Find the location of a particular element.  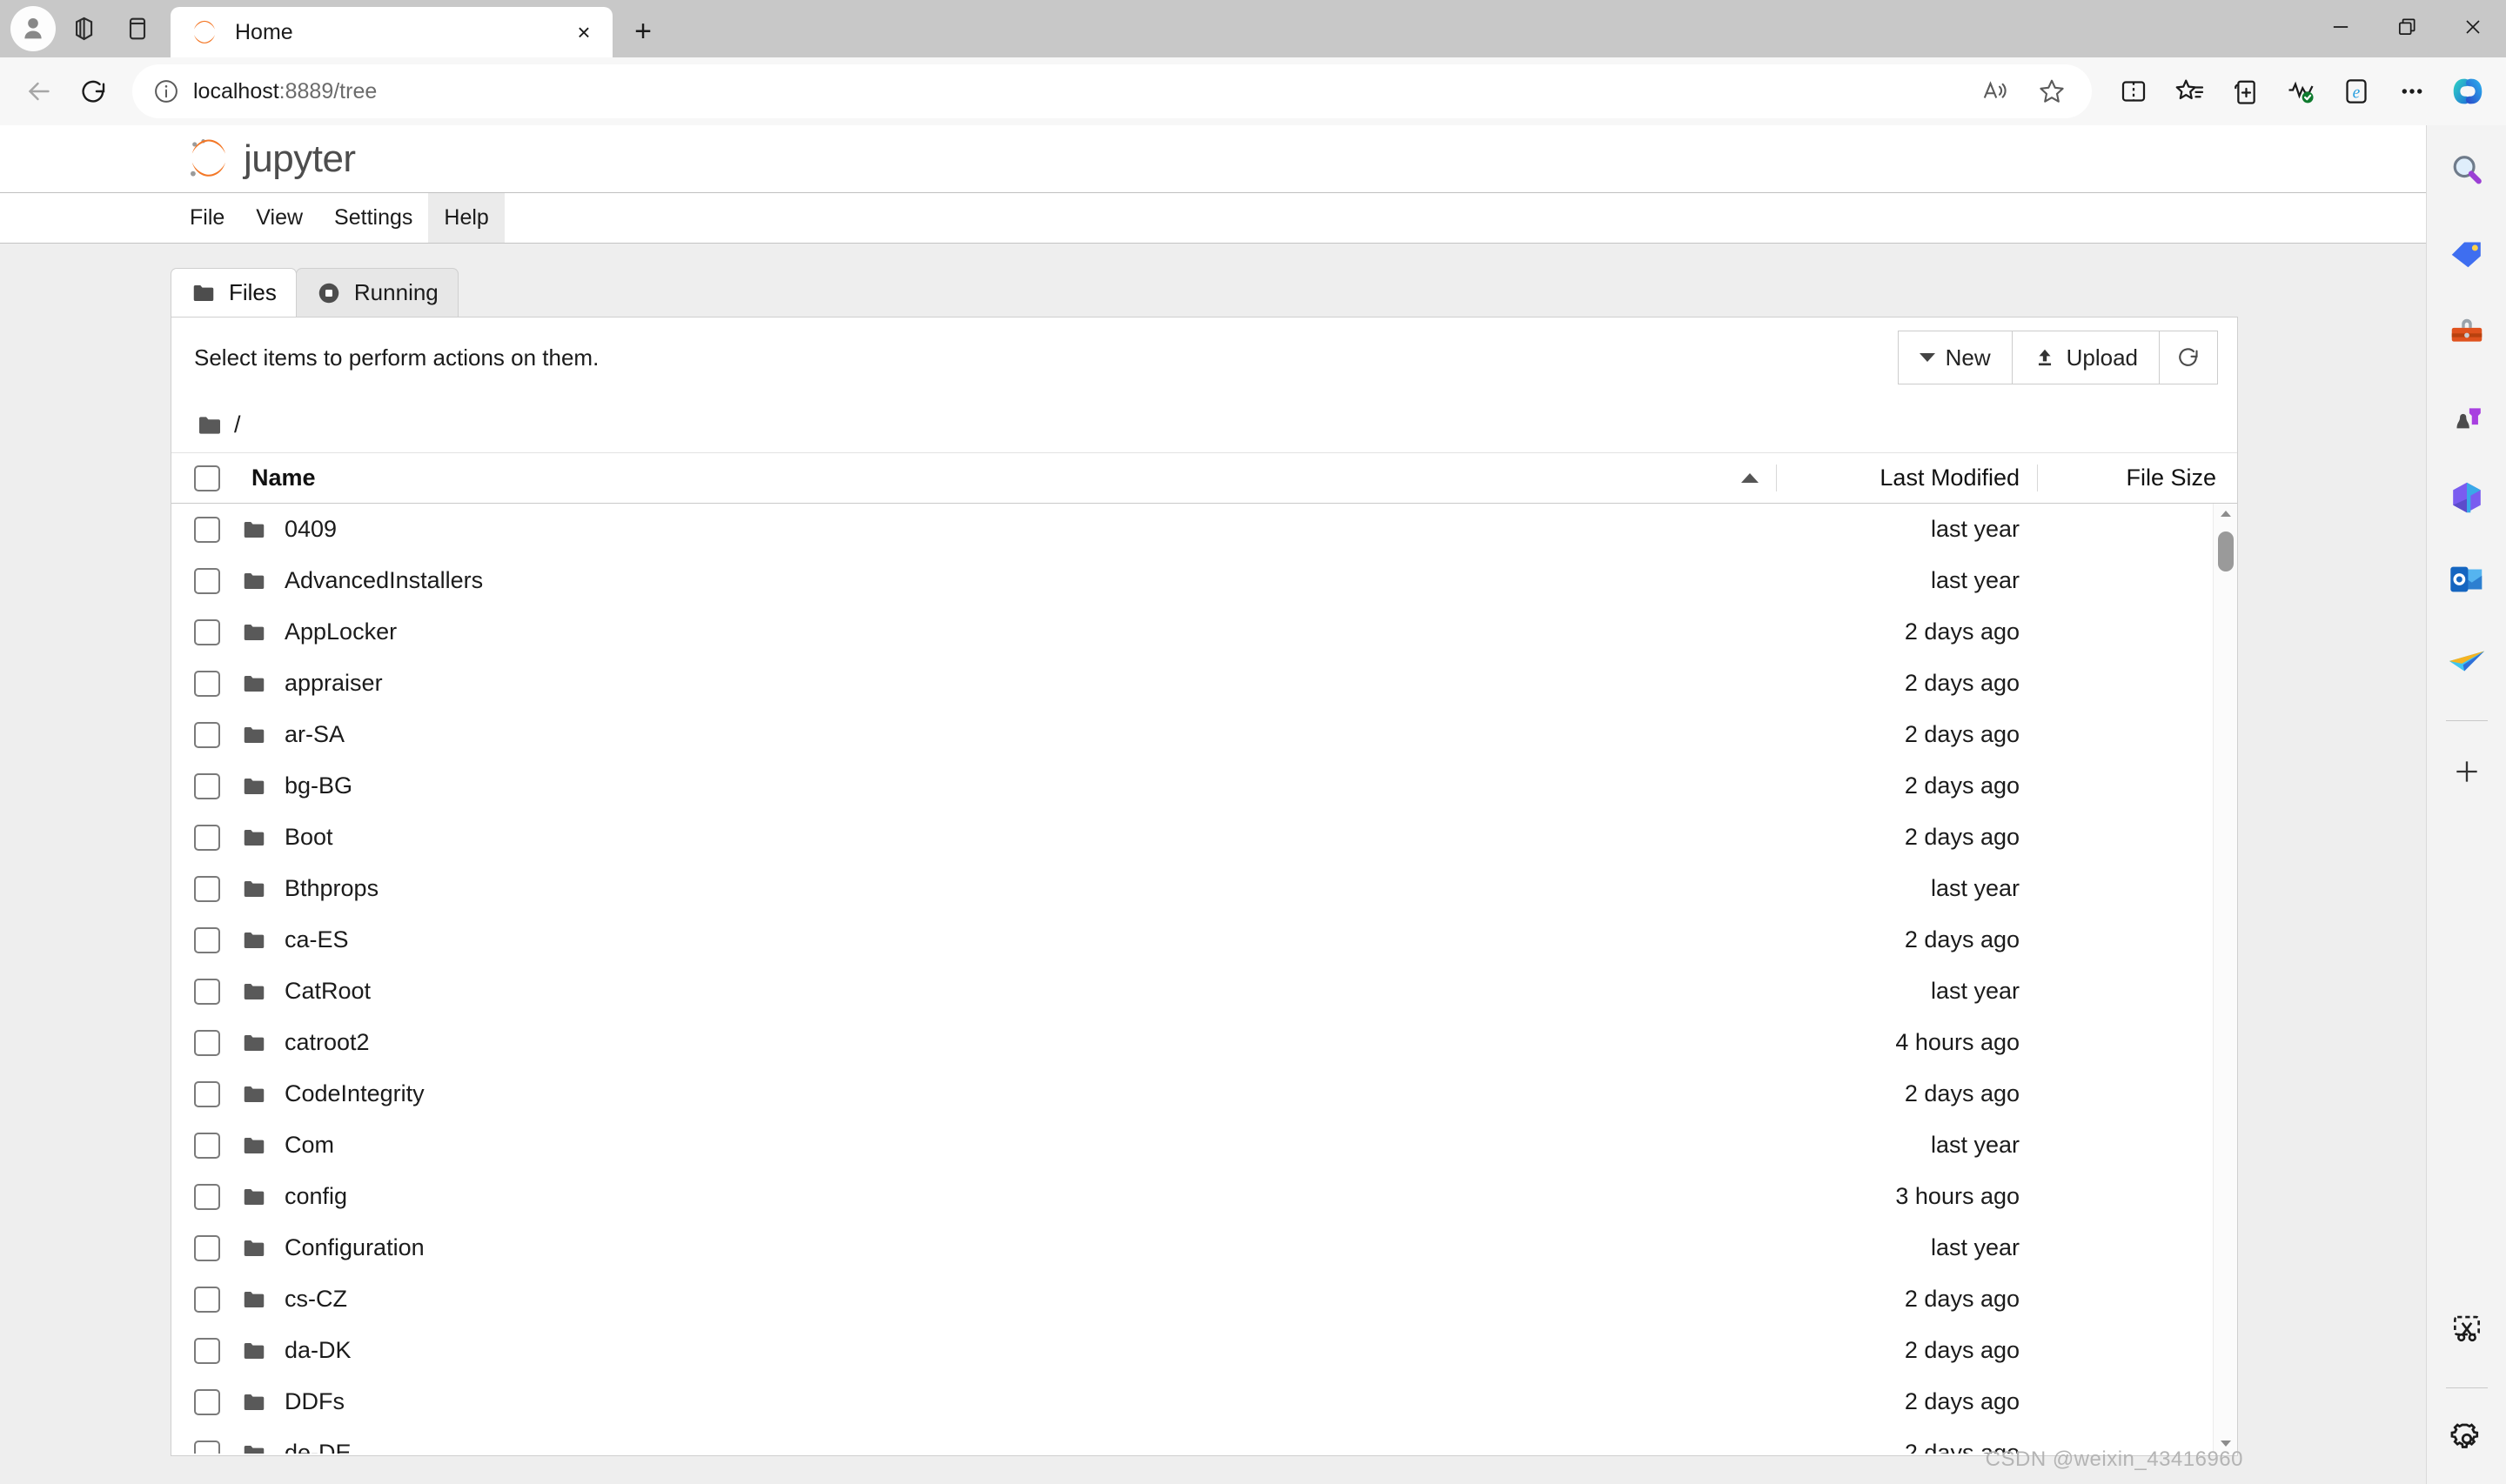

sidebar-item-paper-plane is located at coordinates (2467, 661).